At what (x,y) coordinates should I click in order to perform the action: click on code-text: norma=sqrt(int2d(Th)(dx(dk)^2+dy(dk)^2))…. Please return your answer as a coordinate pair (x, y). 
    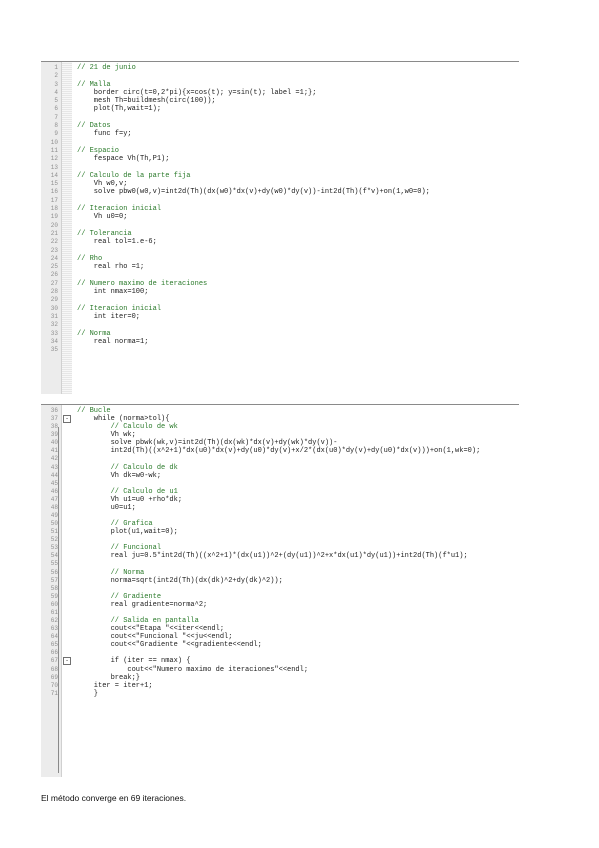
    Looking at the image, I should click on (180, 580).